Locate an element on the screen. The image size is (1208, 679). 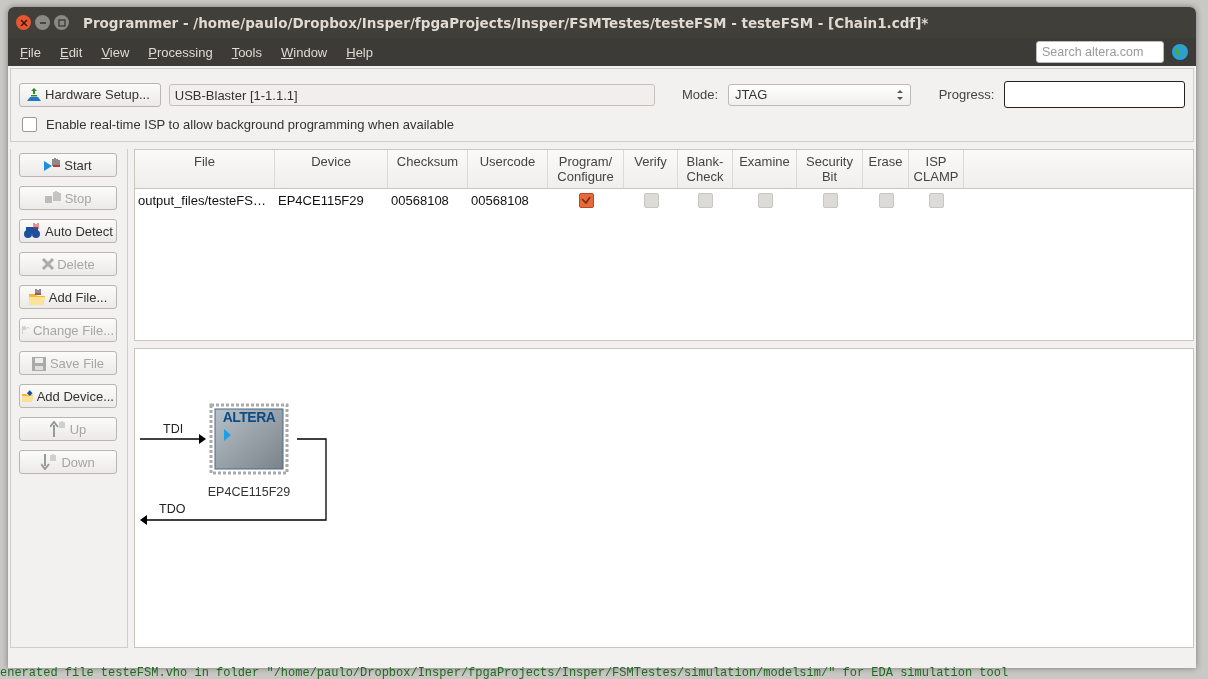
table-cell-text: EP4CE115F29 is located at coordinates (321, 200).